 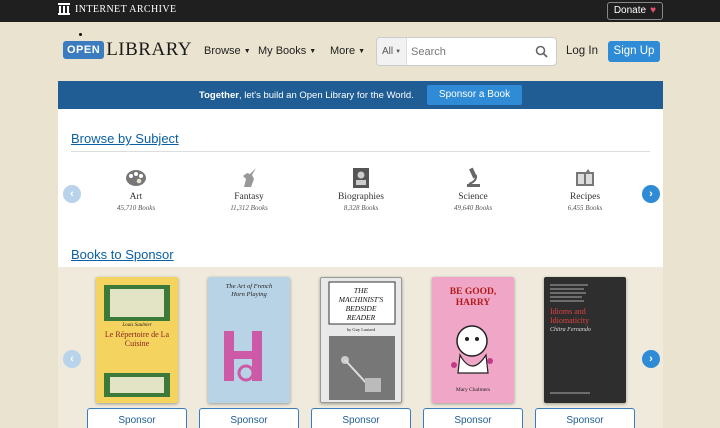 I want to click on book-cover: Idioms and Idiomaticity Chitra Fernando, so click(x=585, y=340).